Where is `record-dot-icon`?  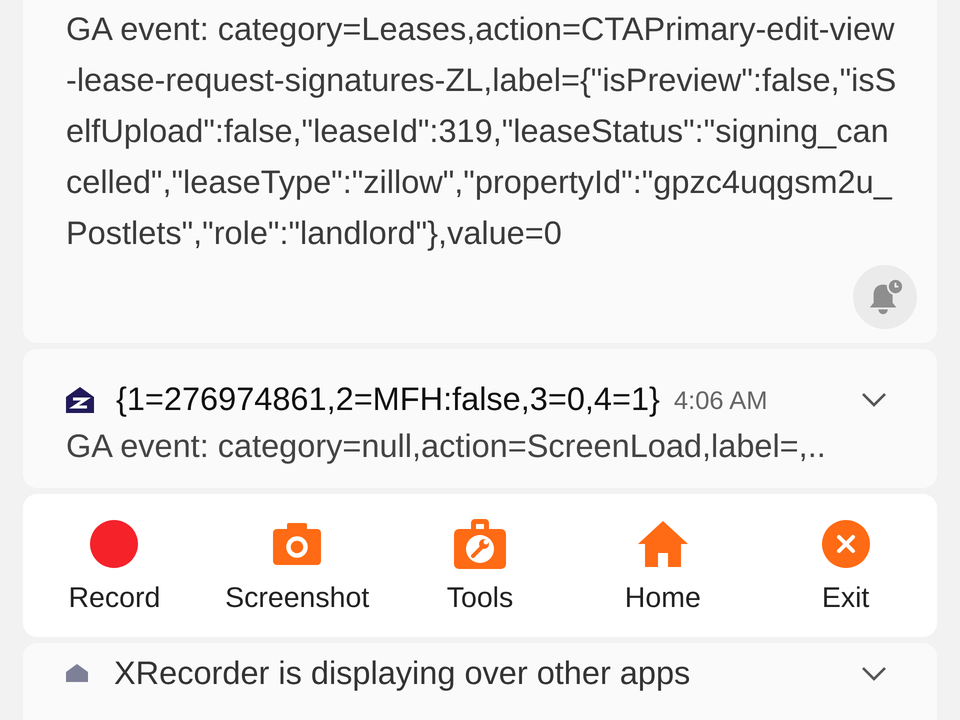 record-dot-icon is located at coordinates (114, 544).